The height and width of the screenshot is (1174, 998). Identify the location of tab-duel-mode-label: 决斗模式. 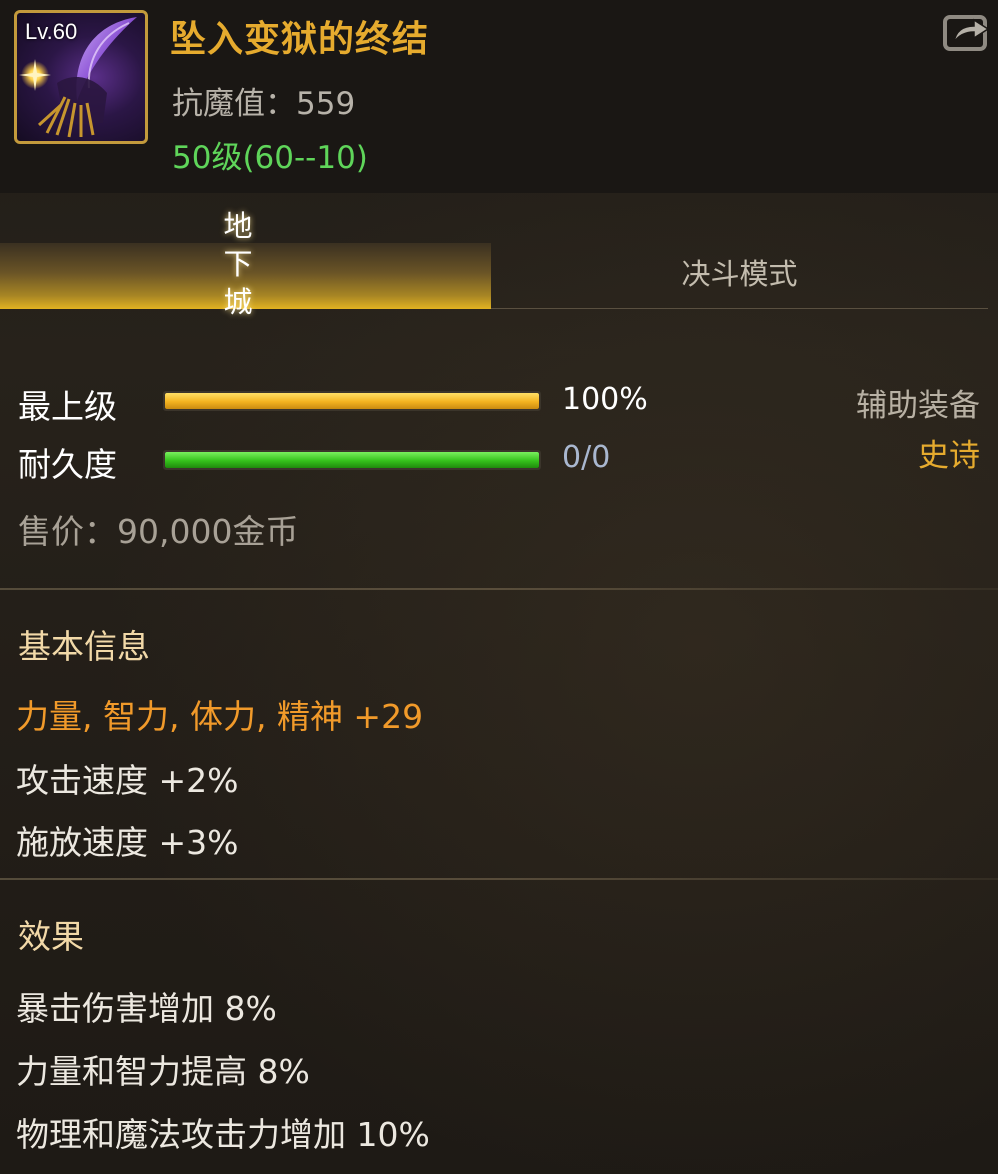
(739, 274).